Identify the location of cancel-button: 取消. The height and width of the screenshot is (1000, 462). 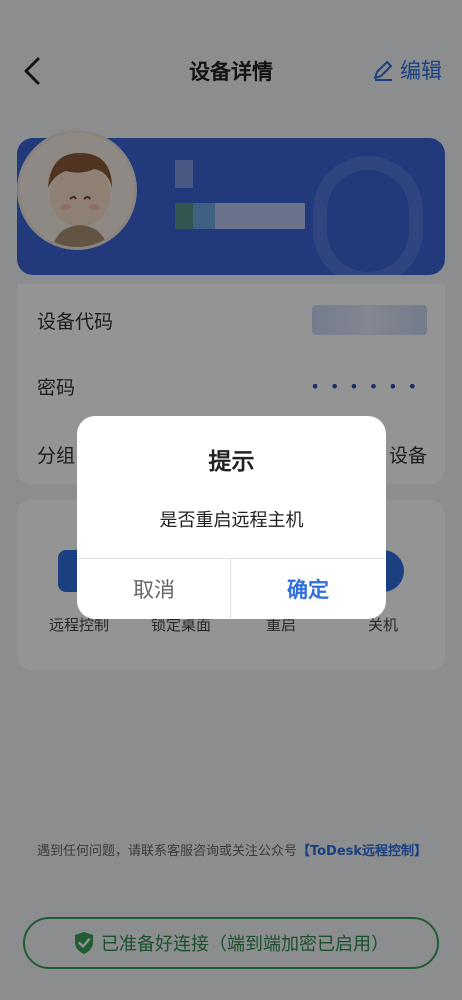
(154, 589).